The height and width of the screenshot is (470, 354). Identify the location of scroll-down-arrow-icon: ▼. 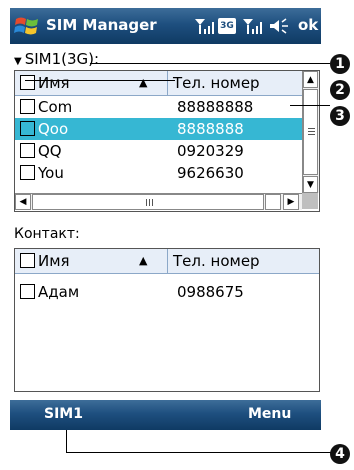
(310, 184).